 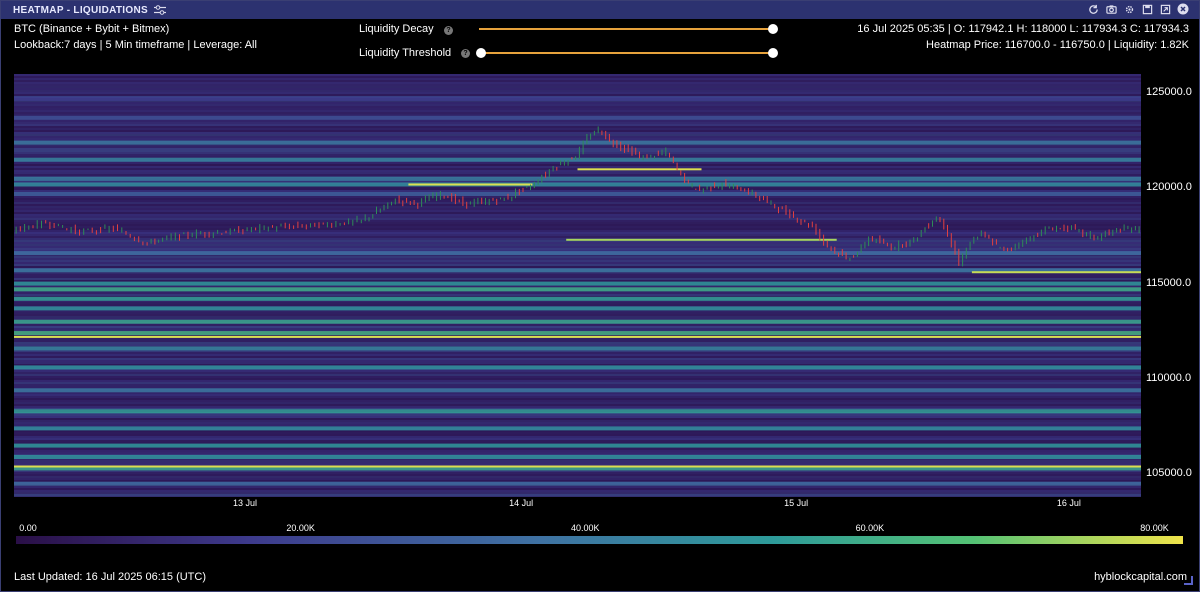 I want to click on save-icon, so click(x=1147, y=9).